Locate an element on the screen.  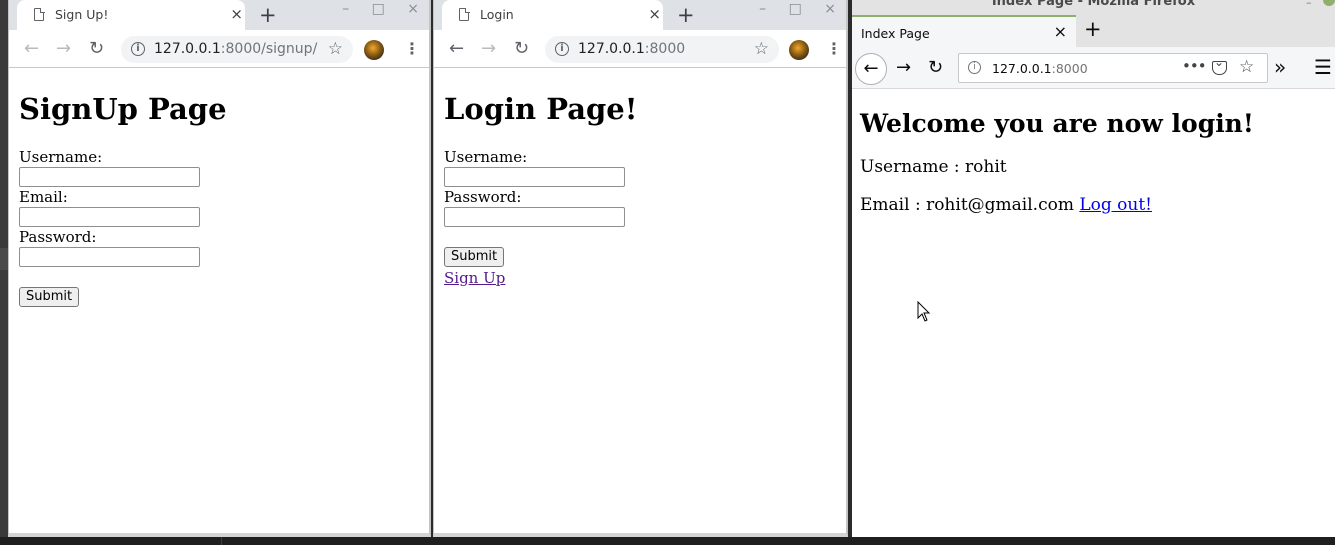
email-label: Email: is located at coordinates (43, 197).